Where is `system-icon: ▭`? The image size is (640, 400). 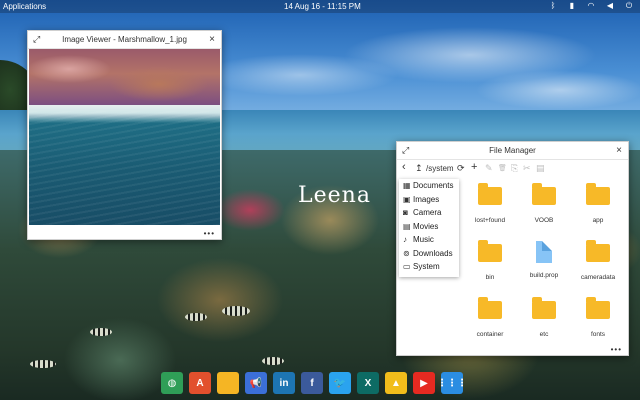
system-icon: ▭ is located at coordinates (407, 266).